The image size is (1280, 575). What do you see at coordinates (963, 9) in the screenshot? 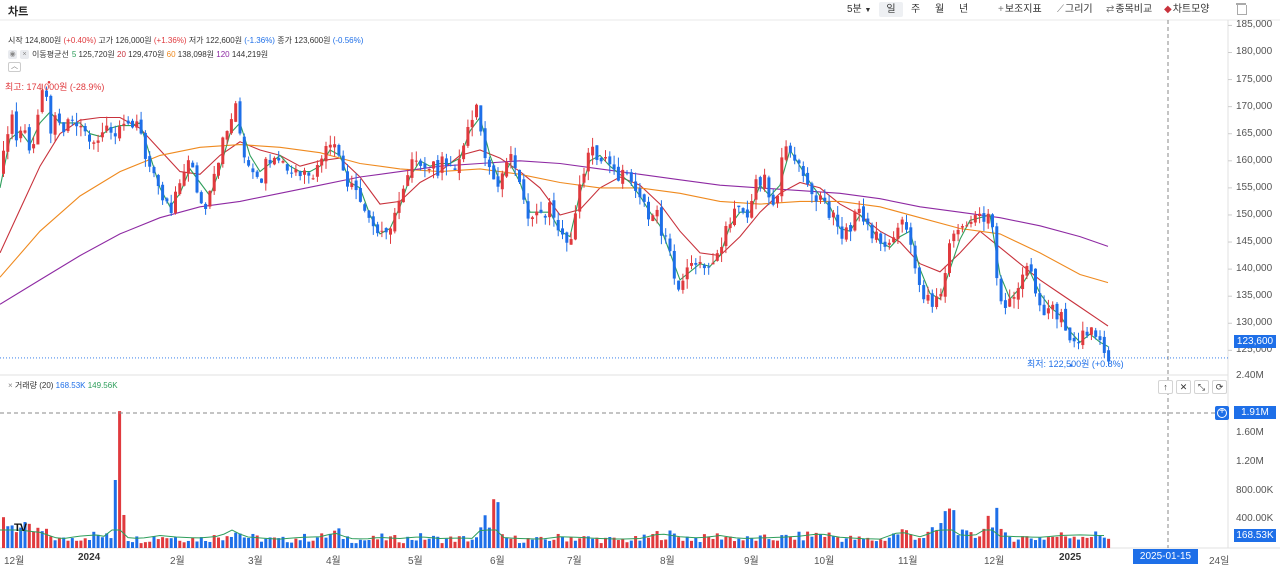
I see `tab-year: 년` at bounding box center [963, 9].